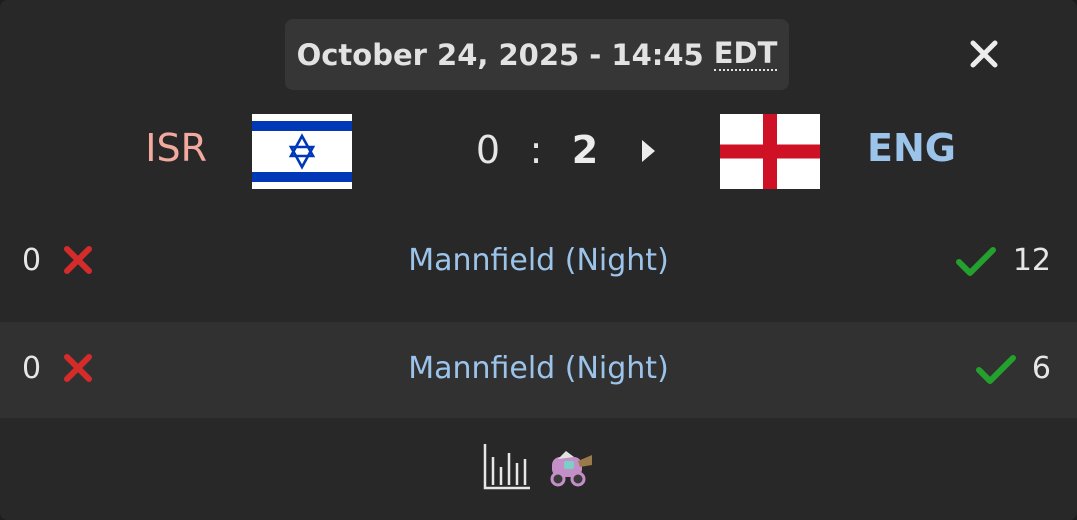  I want to click on stats-button, so click(507, 466).